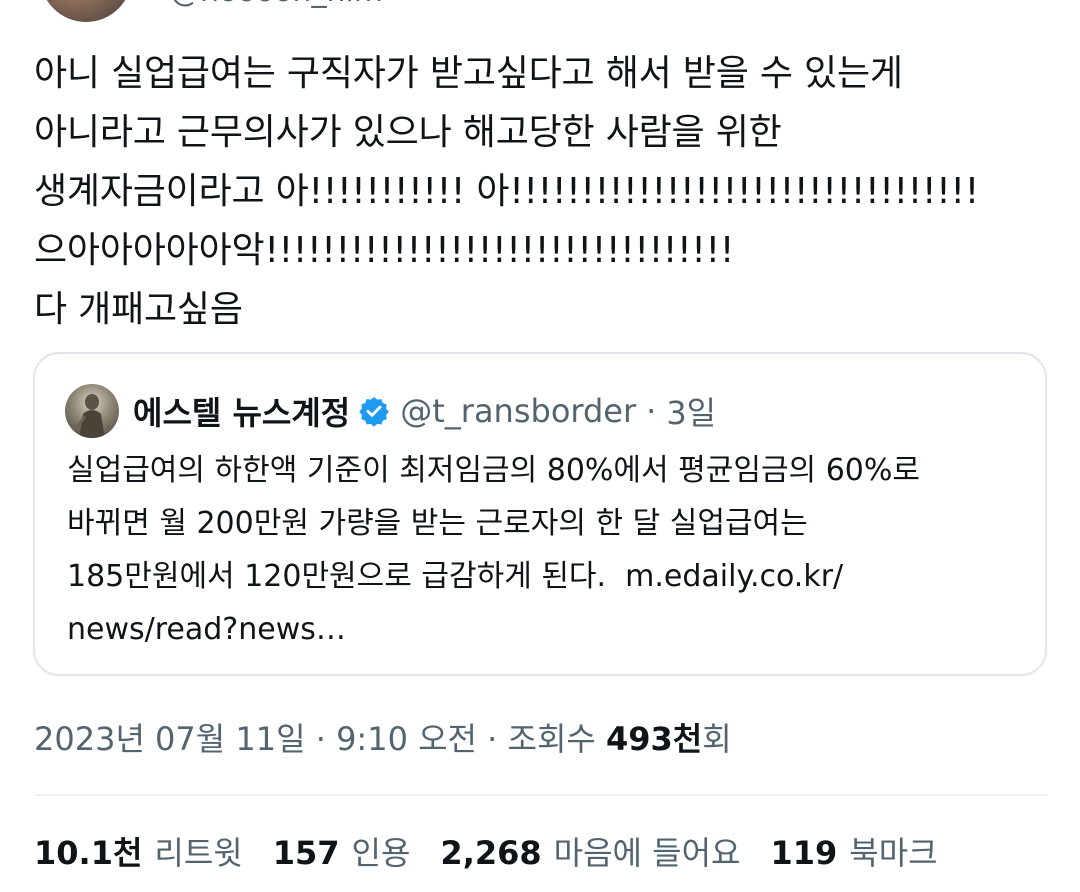 Image resolution: width=1080 pixels, height=892 pixels. What do you see at coordinates (374, 412) in the screenshot?
I see `verified-badge-icon` at bounding box center [374, 412].